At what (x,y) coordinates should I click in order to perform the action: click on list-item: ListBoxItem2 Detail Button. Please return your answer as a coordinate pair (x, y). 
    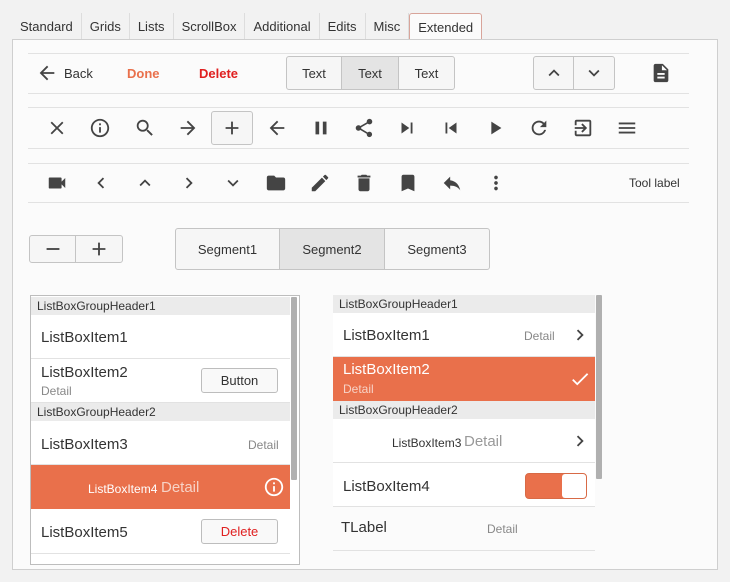
    Looking at the image, I should click on (160, 381).